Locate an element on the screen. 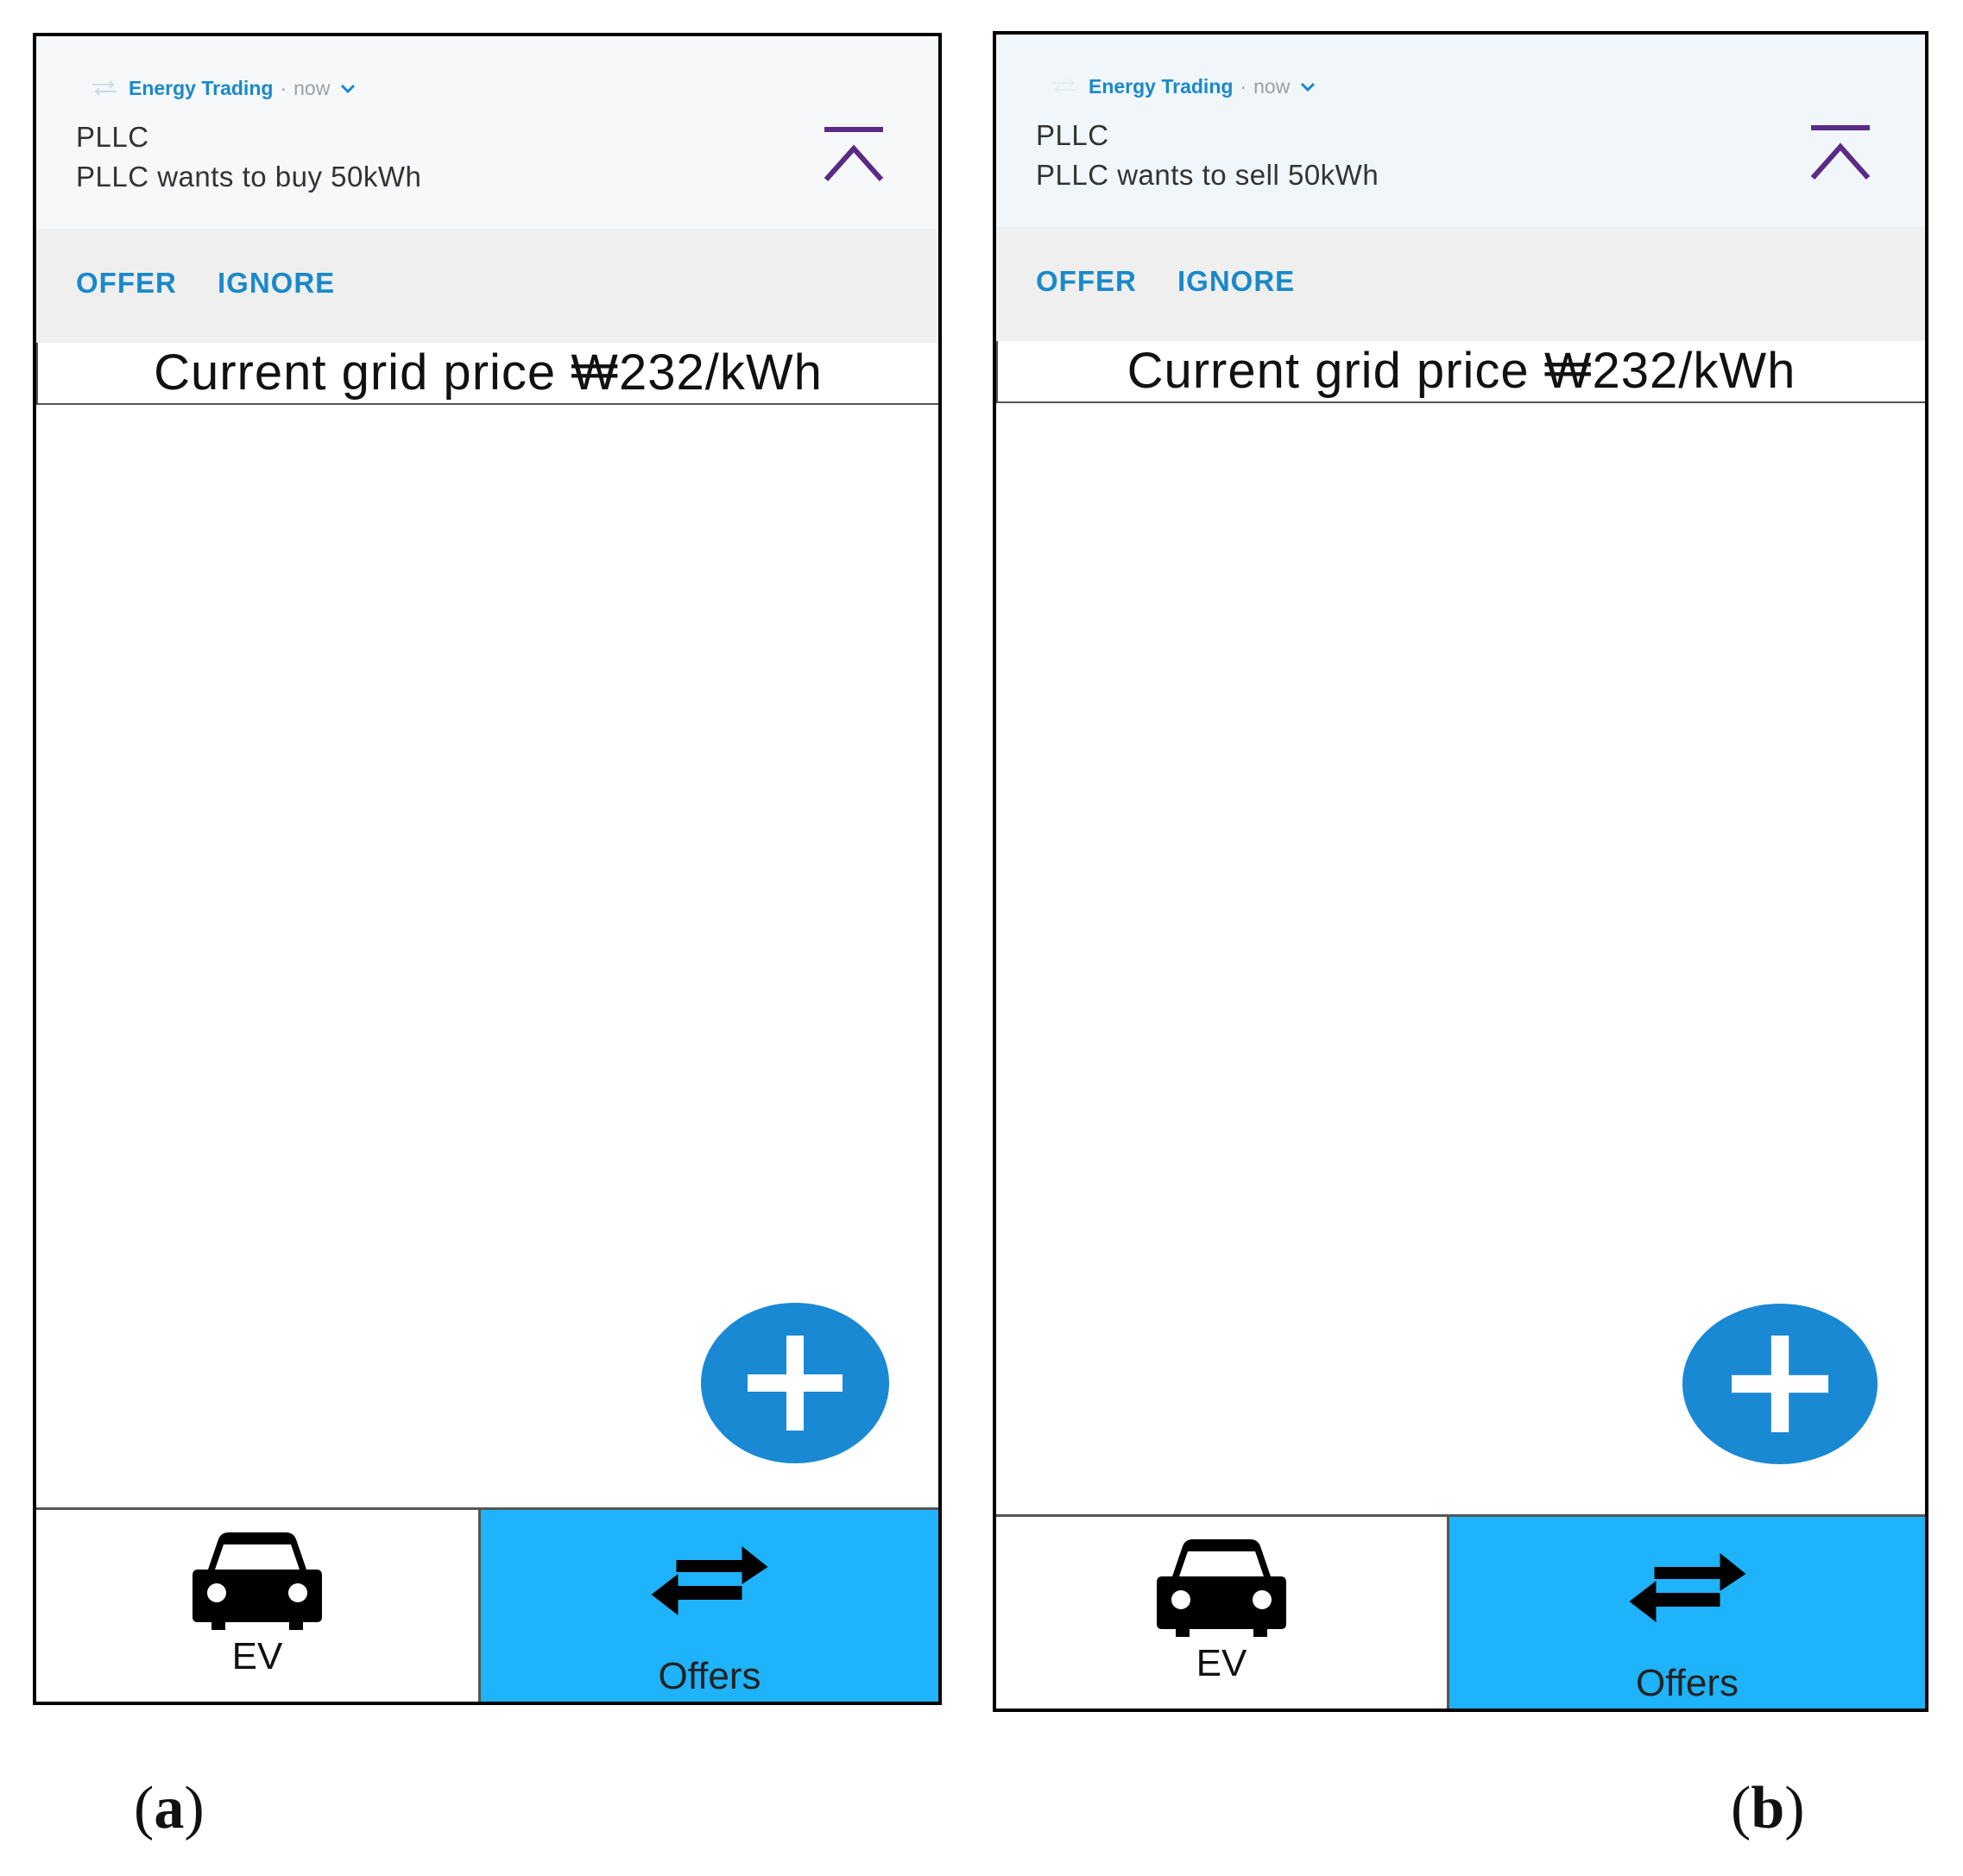  caption-letter: b is located at coordinates (1768, 1808).